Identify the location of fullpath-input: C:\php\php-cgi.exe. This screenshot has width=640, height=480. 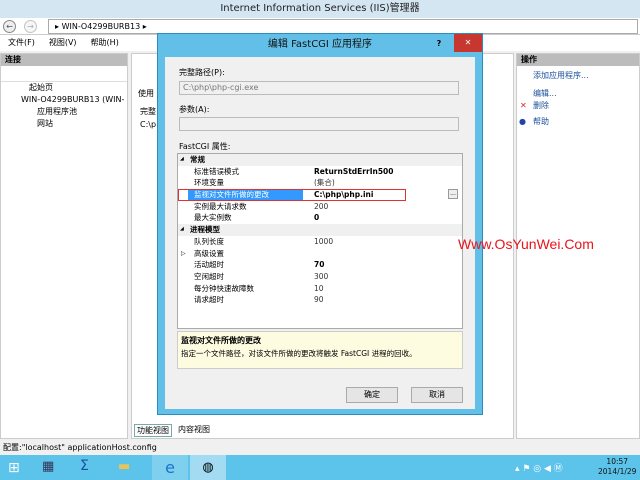
(319, 88).